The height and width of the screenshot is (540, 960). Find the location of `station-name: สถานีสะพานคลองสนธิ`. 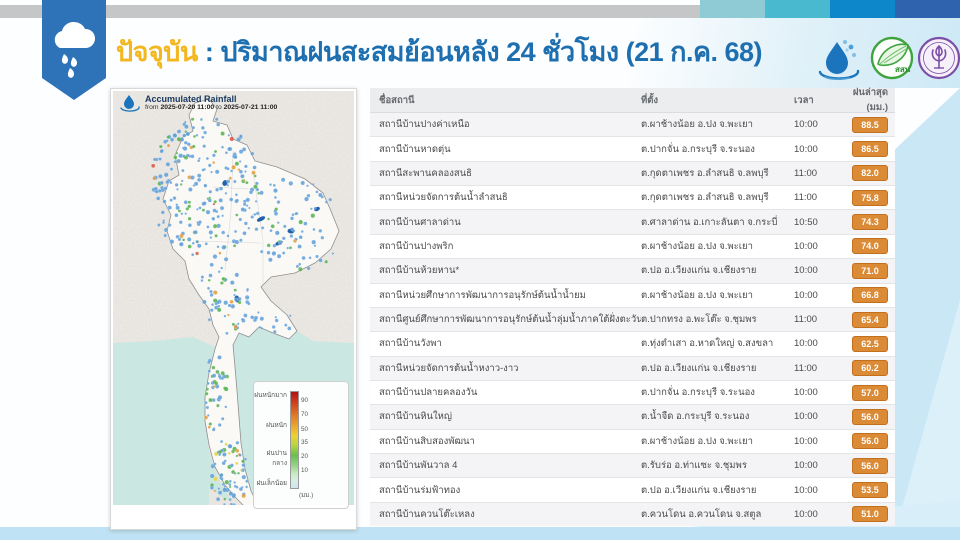

station-name: สถานีสะพานคลองสนธิ is located at coordinates (425, 173).